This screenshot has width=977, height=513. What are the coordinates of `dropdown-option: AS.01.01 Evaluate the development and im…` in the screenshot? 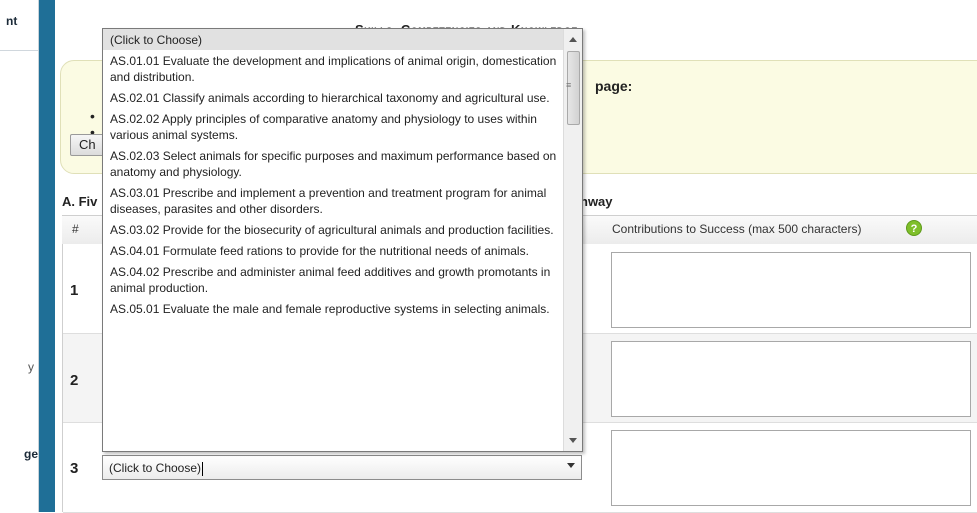 It's located at (333, 68).